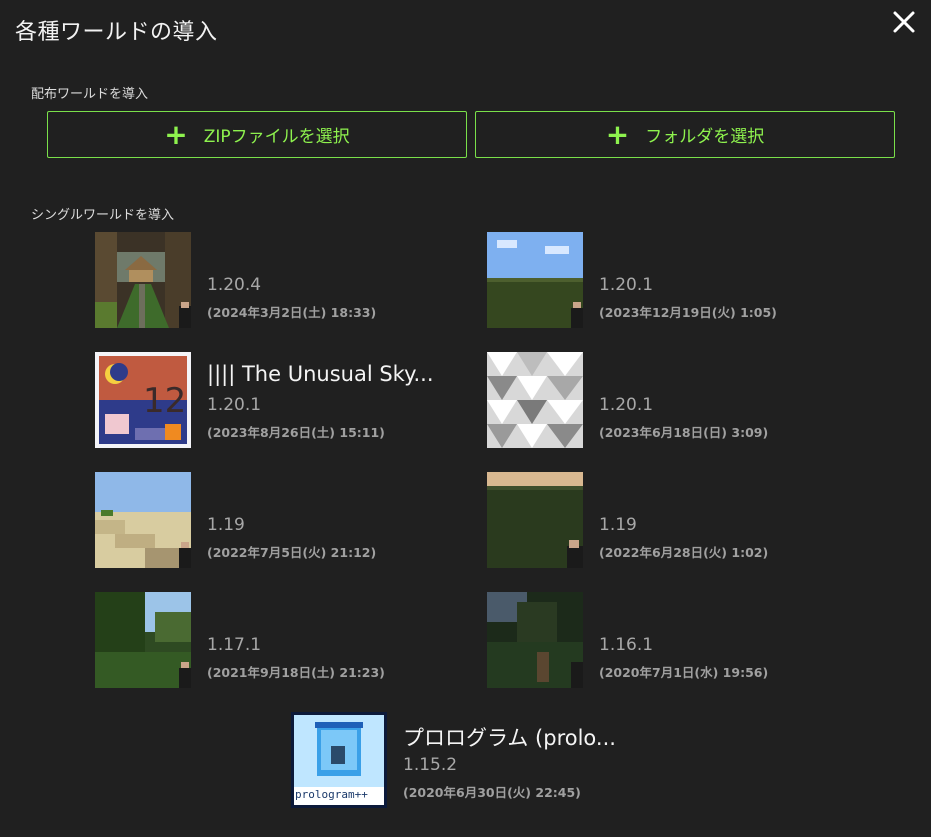 The width and height of the screenshot is (931, 837). What do you see at coordinates (688, 312) in the screenshot?
I see `world-date: (2023年12月19日(火) 1:05)` at bounding box center [688, 312].